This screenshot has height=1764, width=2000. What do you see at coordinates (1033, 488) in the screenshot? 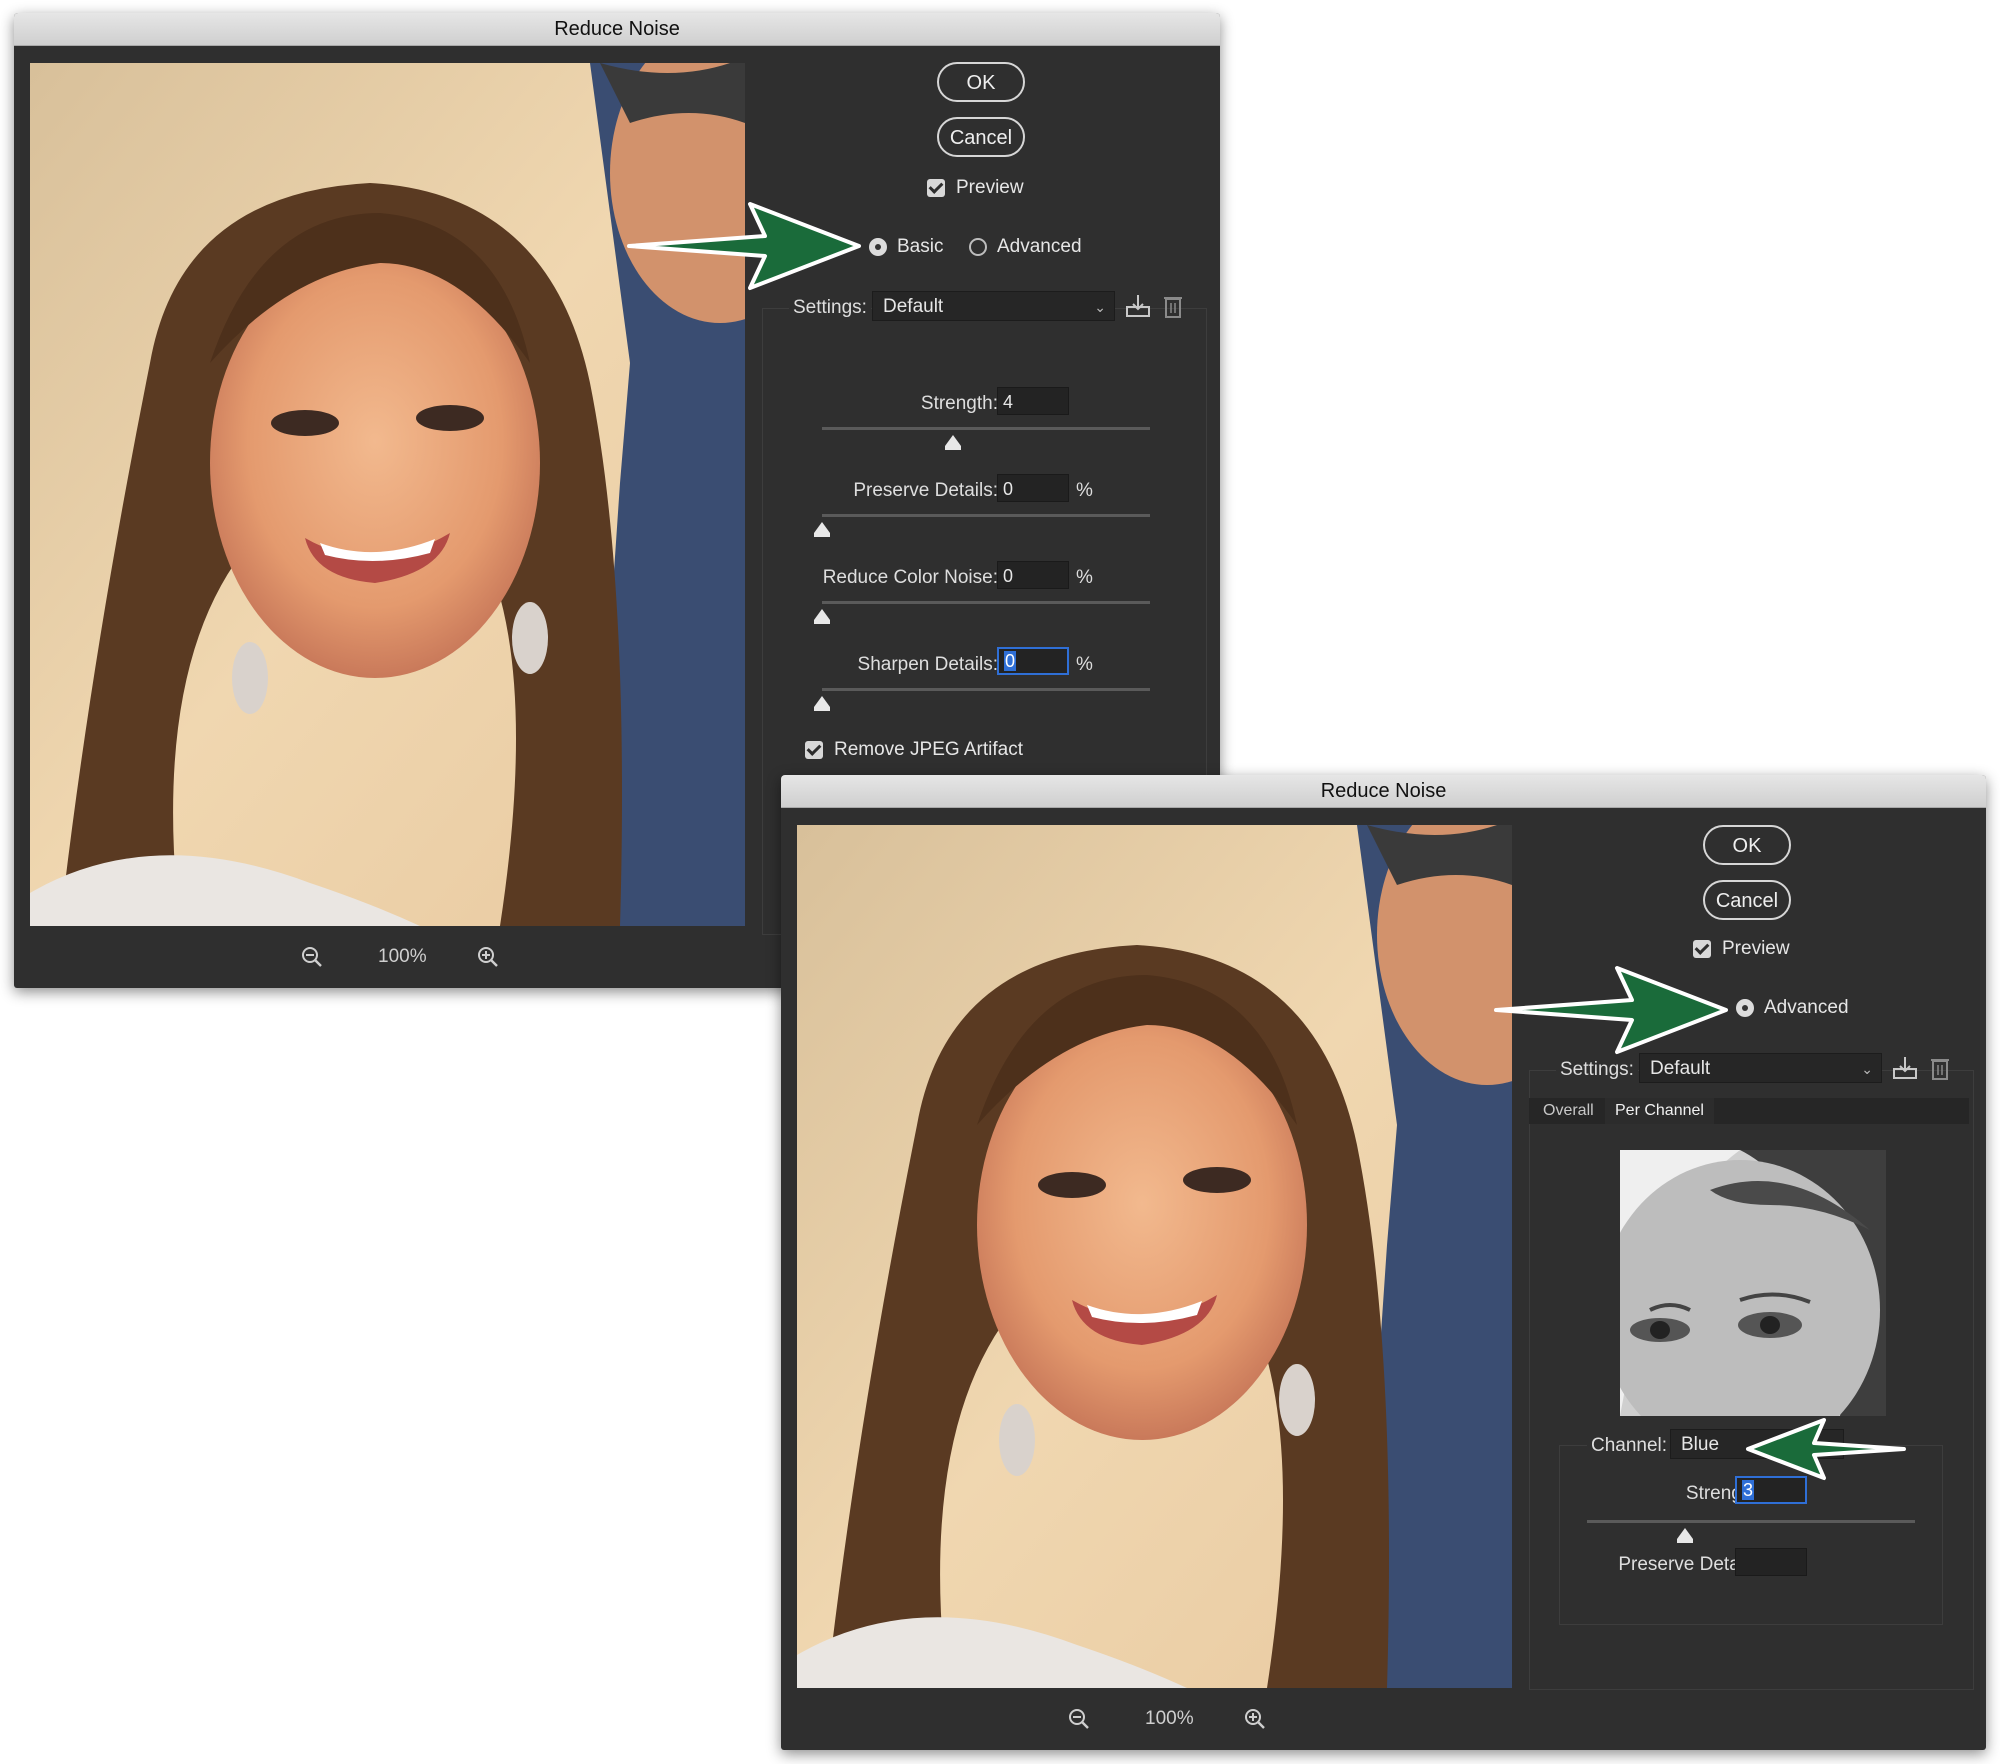
I see `preserve-details-input: 0` at bounding box center [1033, 488].